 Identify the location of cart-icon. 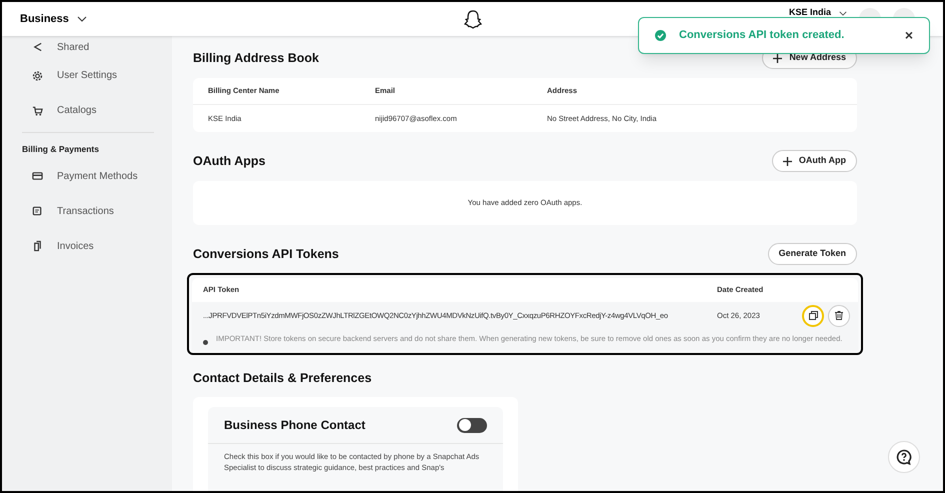
(37, 110).